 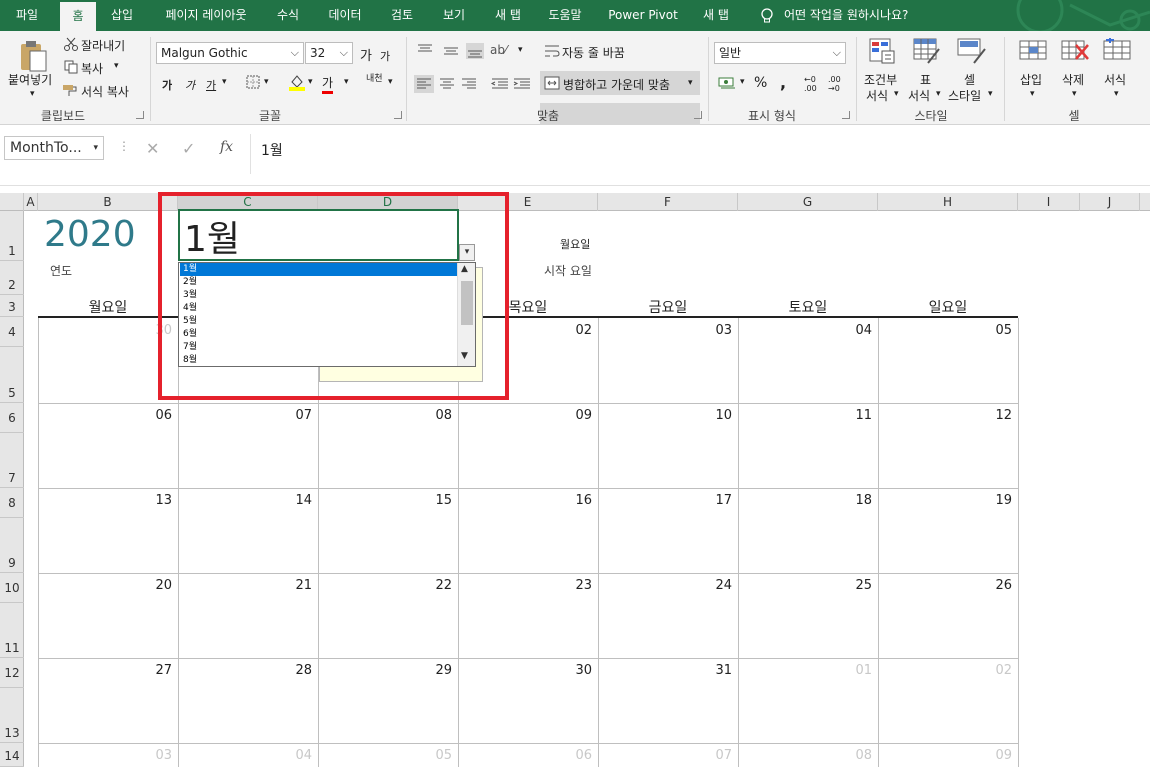 What do you see at coordinates (78, 15) in the screenshot?
I see `tab-home: 홈` at bounding box center [78, 15].